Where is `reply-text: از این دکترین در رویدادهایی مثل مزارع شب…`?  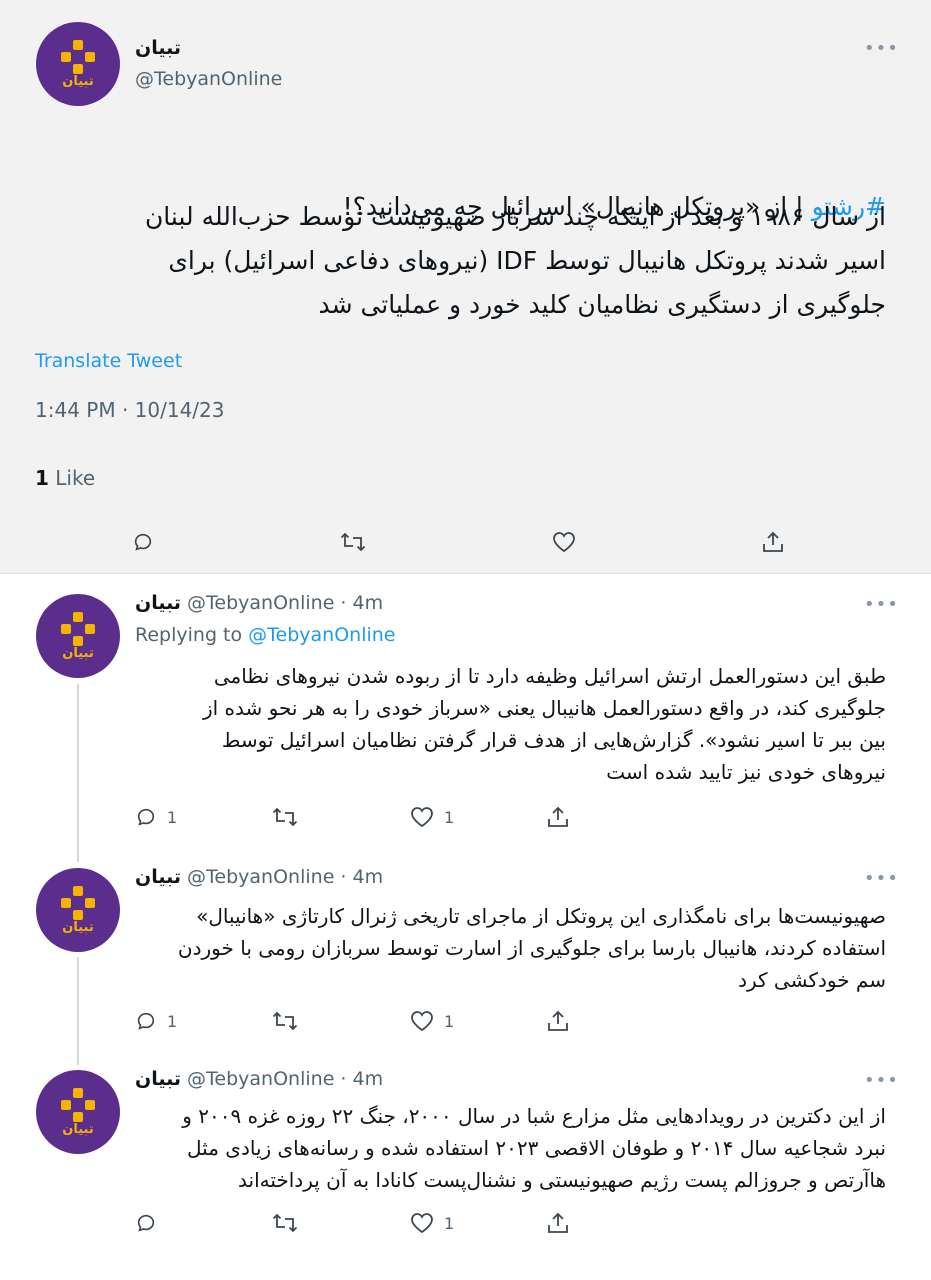 reply-text: از این دکترین در رویدادهایی مثل مزارع شب… is located at coordinates (534, 1148).